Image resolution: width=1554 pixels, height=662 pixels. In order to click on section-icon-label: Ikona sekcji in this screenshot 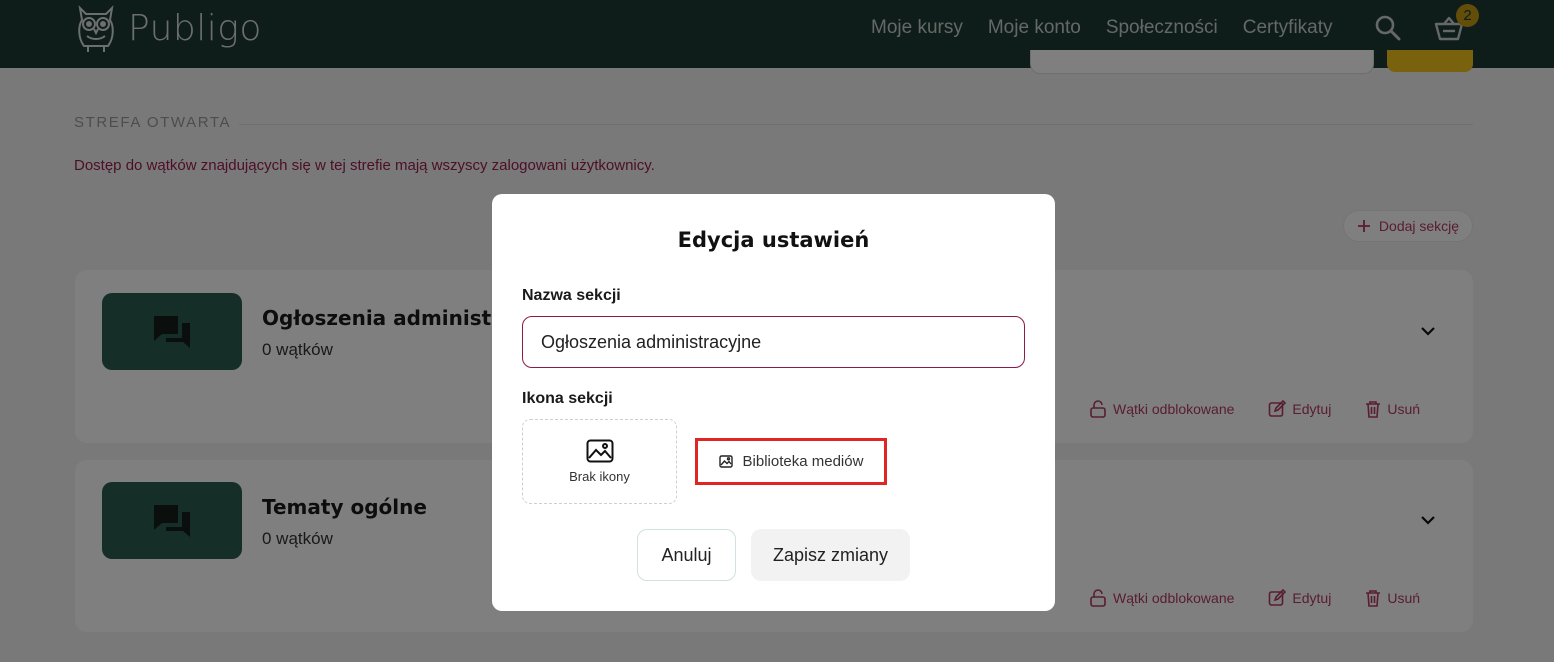, I will do `click(567, 398)`.